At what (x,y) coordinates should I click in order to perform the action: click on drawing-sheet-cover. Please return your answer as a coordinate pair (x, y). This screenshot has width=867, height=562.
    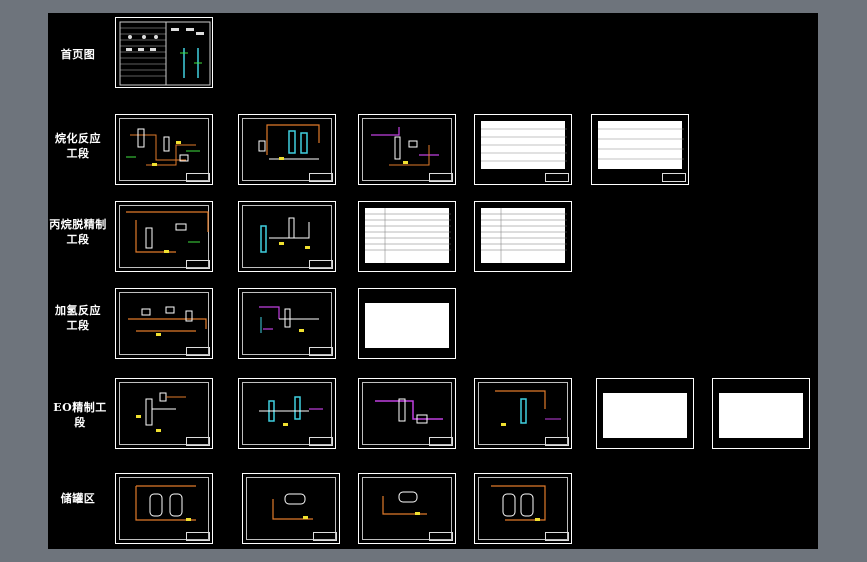
    Looking at the image, I should click on (164, 52).